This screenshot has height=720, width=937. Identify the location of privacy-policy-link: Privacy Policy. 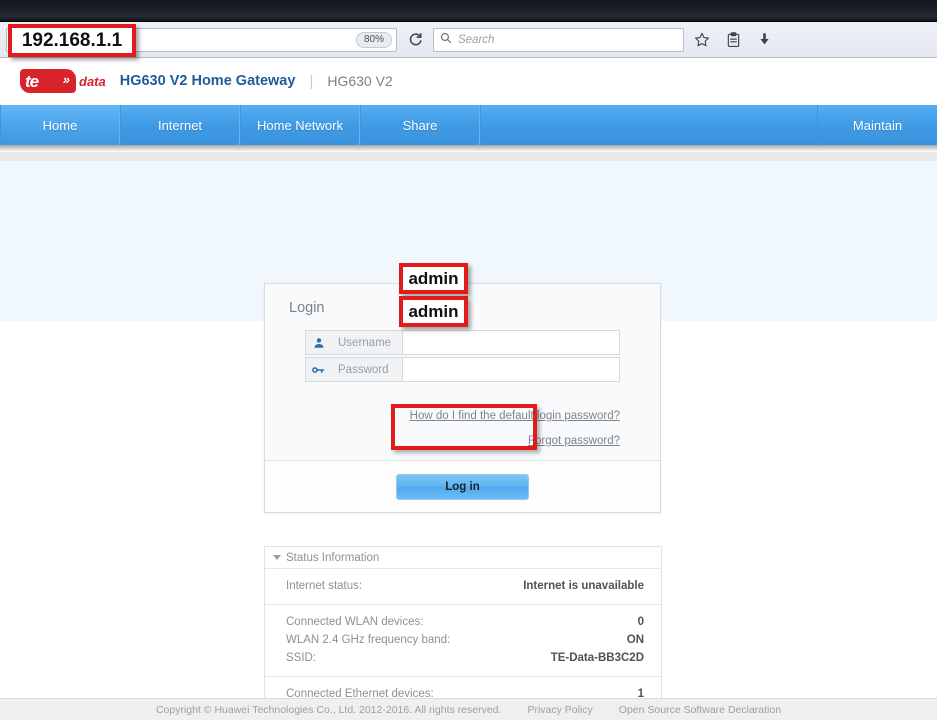
(559, 710).